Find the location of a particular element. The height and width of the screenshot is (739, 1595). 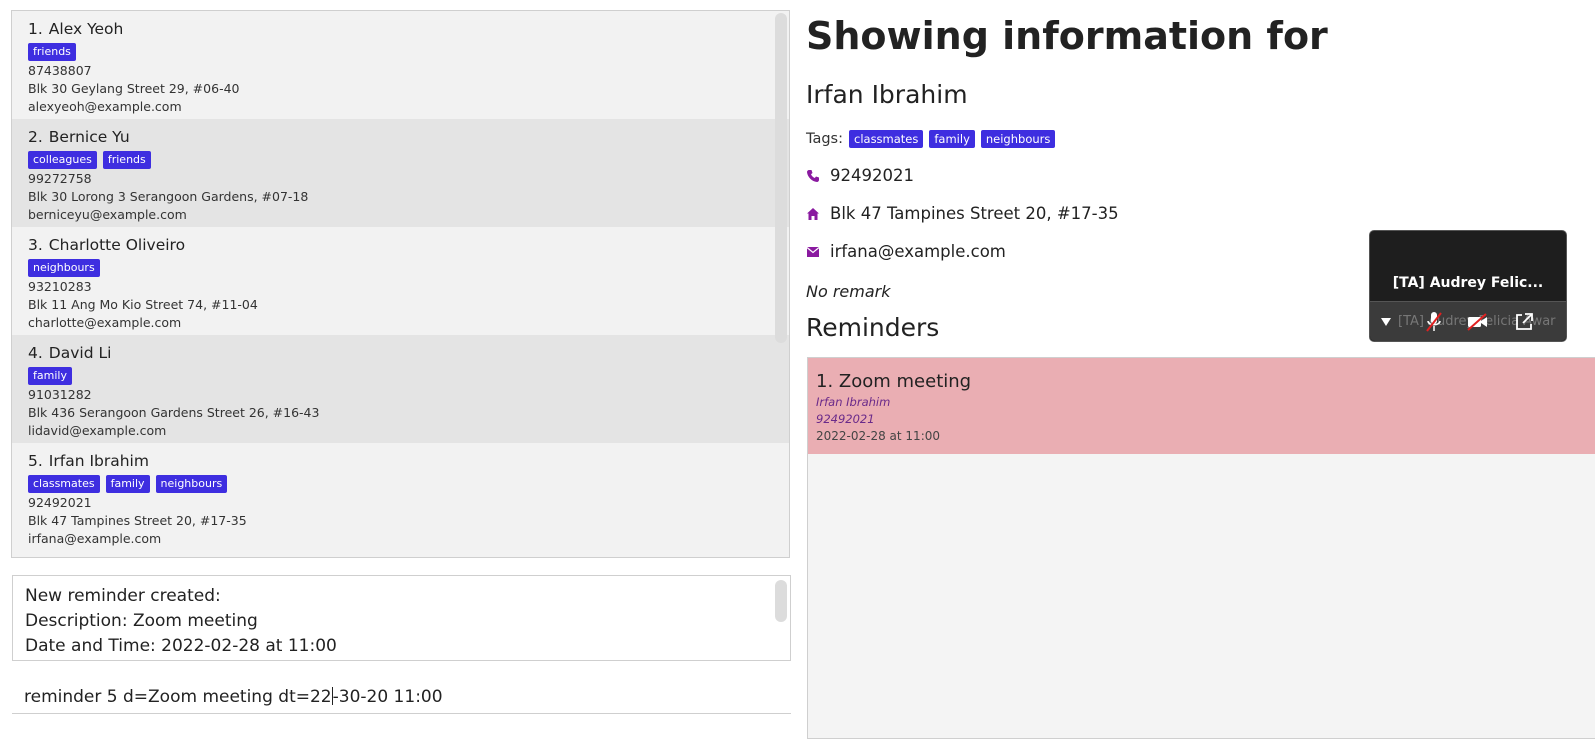

result-scrollbar is located at coordinates (781, 601).